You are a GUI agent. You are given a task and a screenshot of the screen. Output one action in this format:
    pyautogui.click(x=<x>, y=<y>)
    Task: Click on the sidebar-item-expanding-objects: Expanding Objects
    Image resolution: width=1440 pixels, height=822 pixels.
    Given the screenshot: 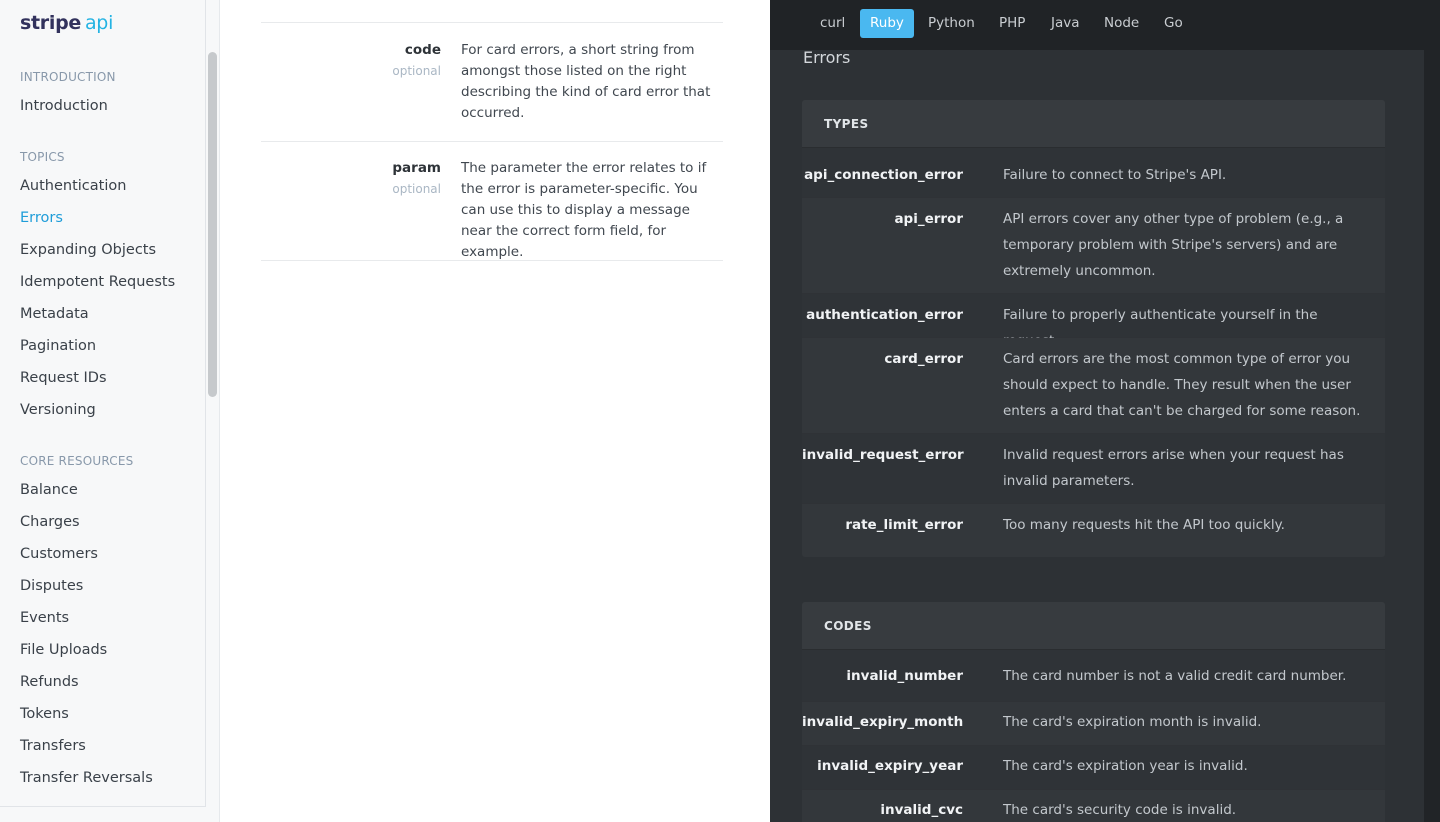 What is the action you would take?
    pyautogui.click(x=110, y=250)
    